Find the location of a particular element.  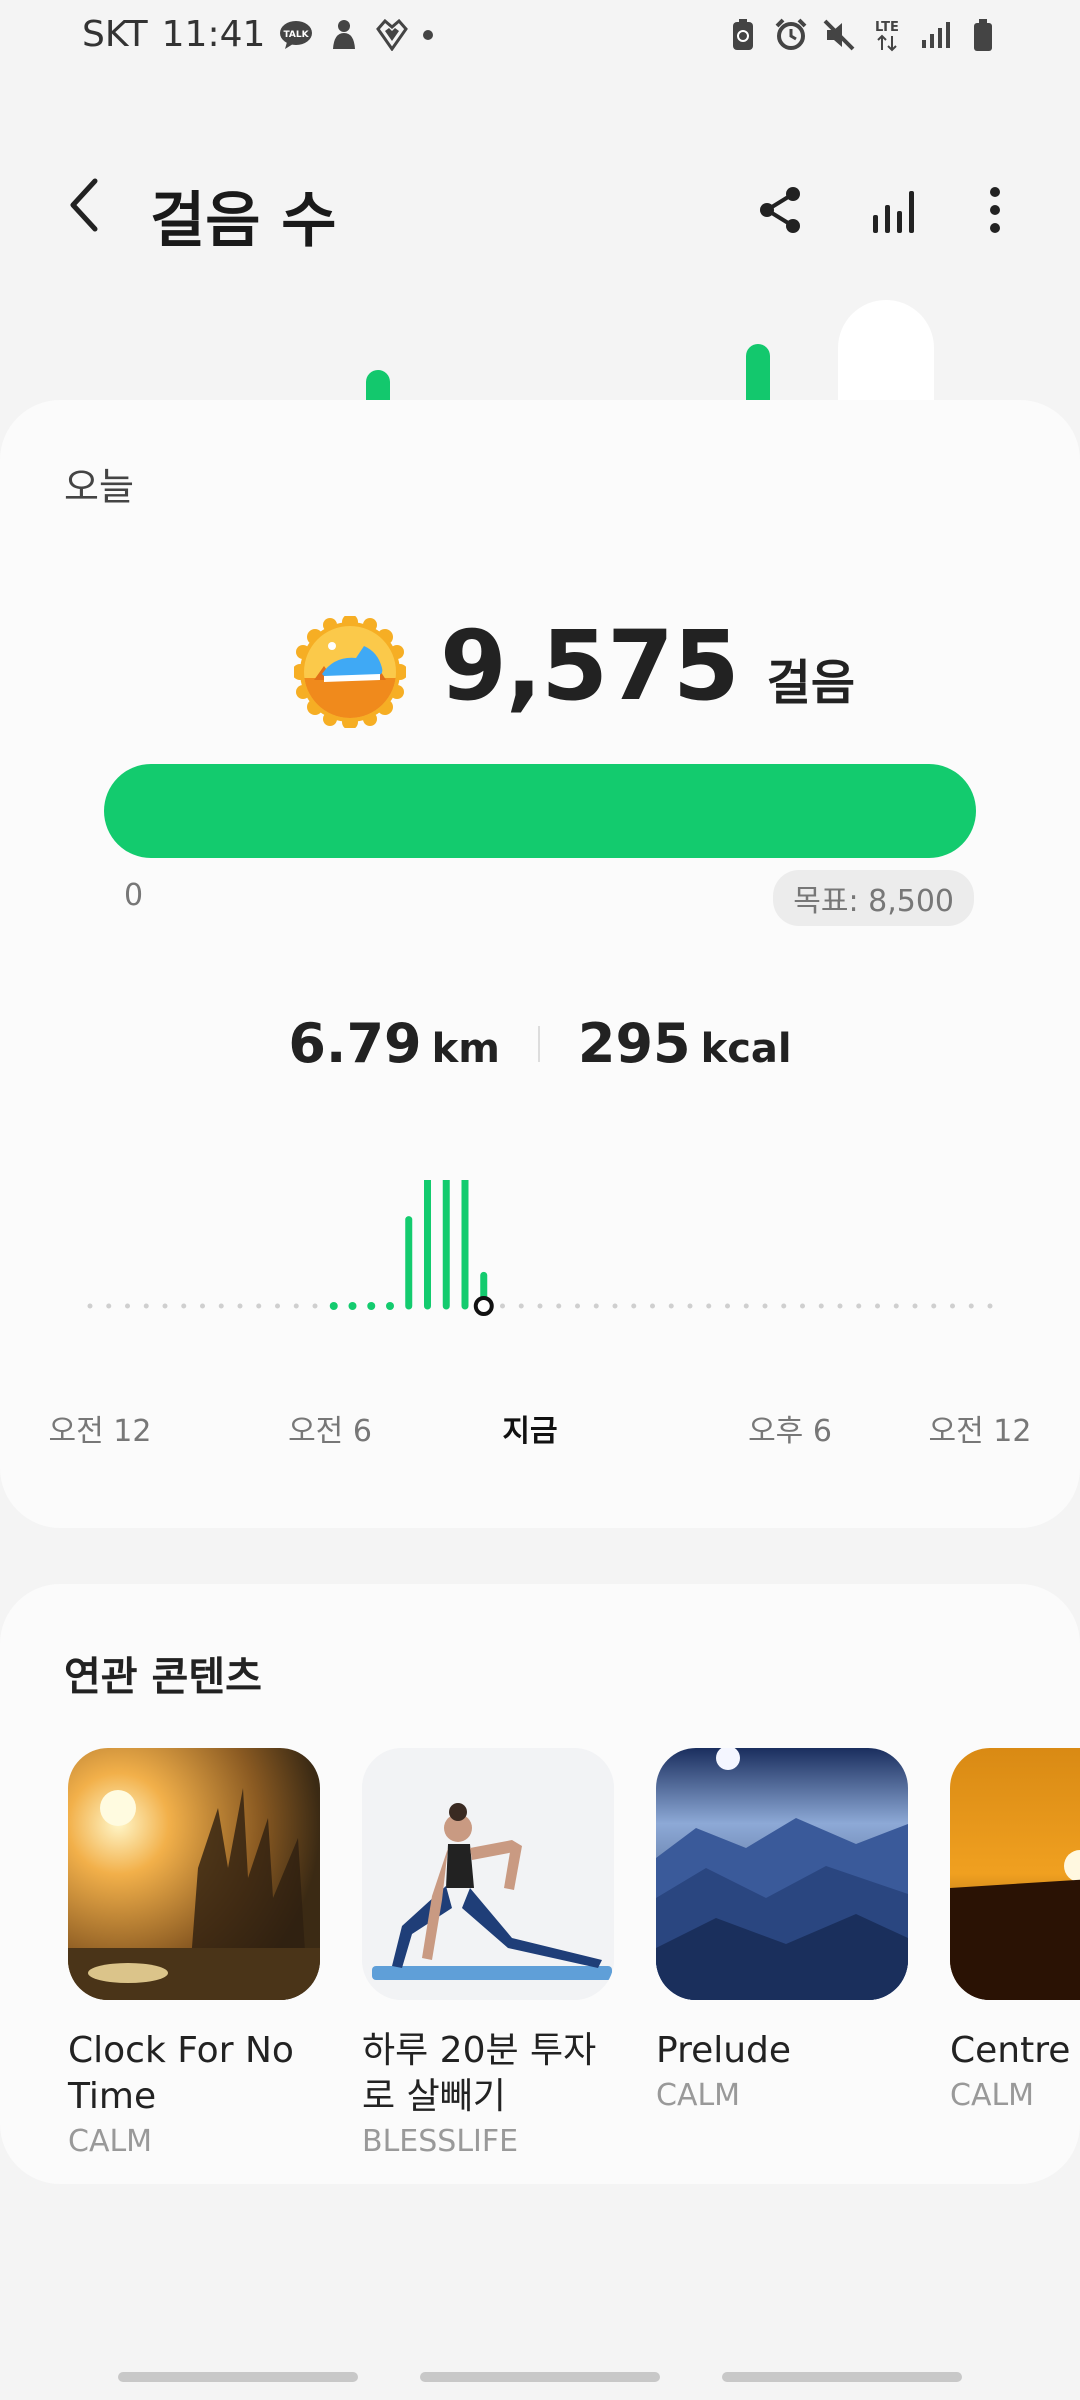

back-button is located at coordinates (85, 205).